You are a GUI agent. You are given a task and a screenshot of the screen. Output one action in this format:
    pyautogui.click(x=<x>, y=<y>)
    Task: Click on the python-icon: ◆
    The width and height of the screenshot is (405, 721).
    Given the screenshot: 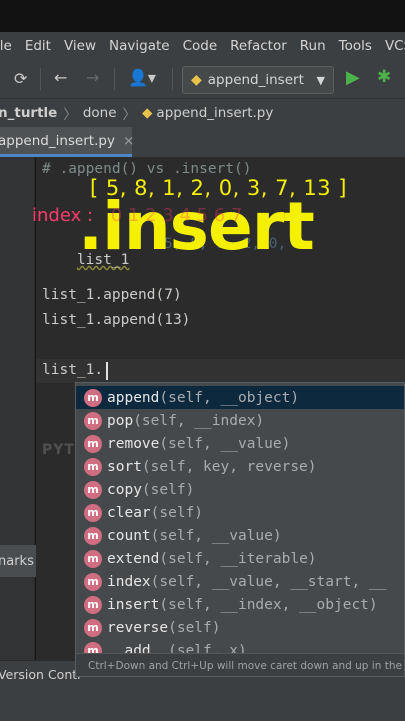 What is the action you would take?
    pyautogui.click(x=196, y=80)
    